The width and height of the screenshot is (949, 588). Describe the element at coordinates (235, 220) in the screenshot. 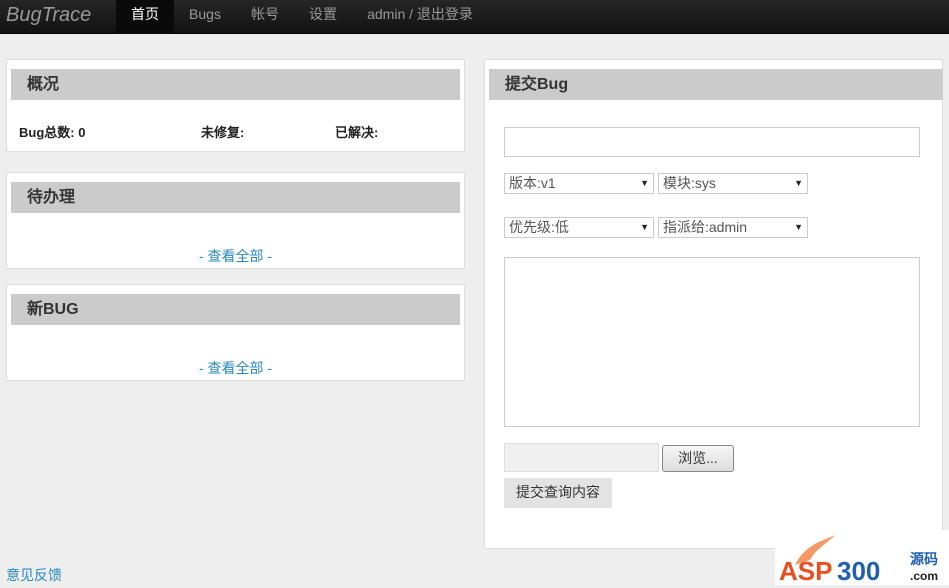

I see `todo-panel: 待办理 - 查看全部 -` at that location.